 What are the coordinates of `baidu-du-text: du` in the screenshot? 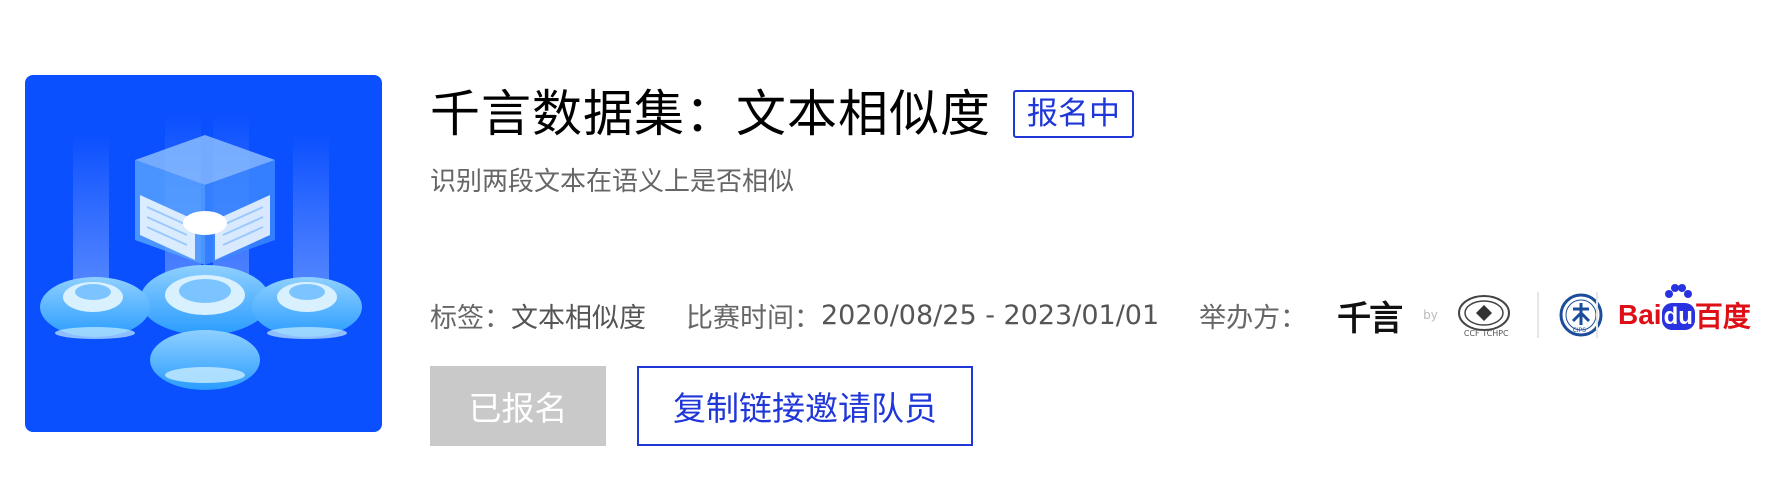 It's located at (1678, 316).